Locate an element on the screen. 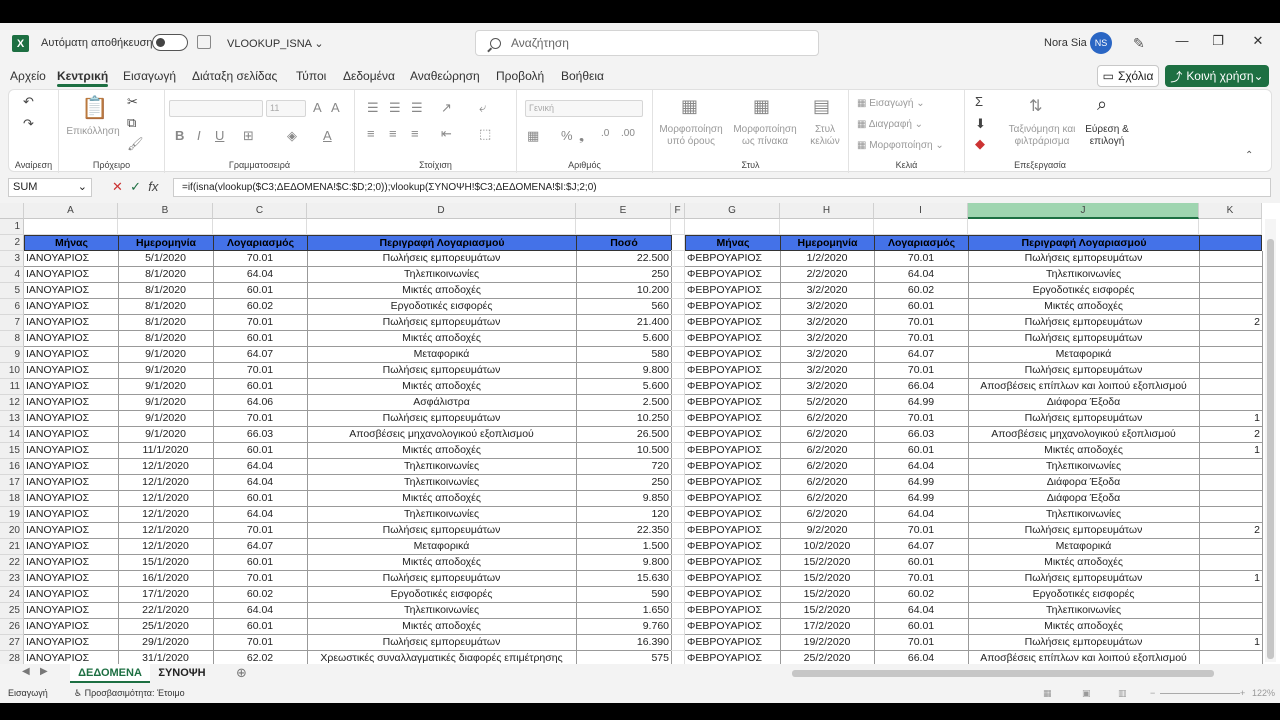 The image size is (1280, 720). tab-home: Κεντρική is located at coordinates (83, 78).